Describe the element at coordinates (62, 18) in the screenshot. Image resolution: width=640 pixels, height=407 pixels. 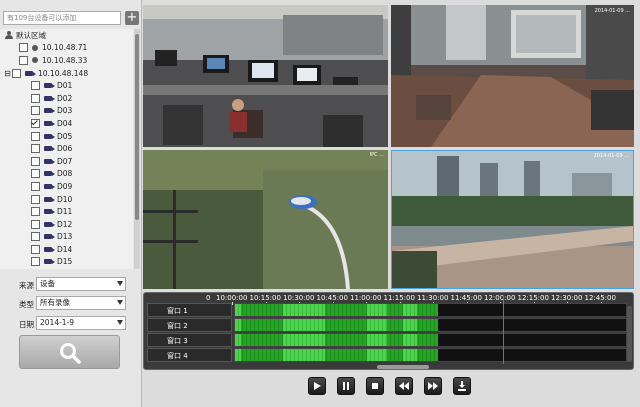
I see `add-device-input: 有109台设备可以添加` at that location.